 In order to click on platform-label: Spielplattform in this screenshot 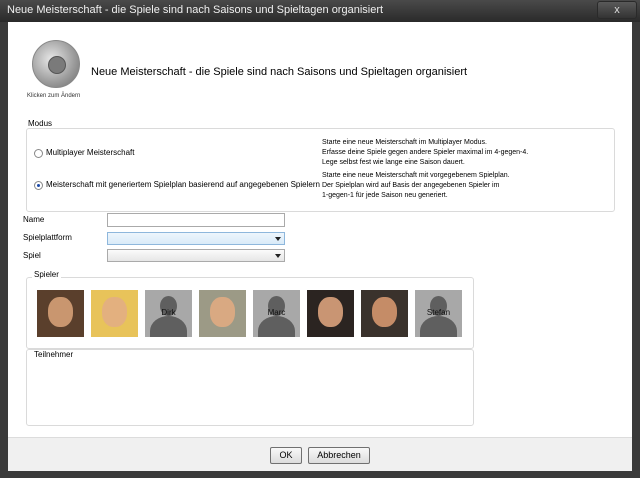, I will do `click(47, 237)`.